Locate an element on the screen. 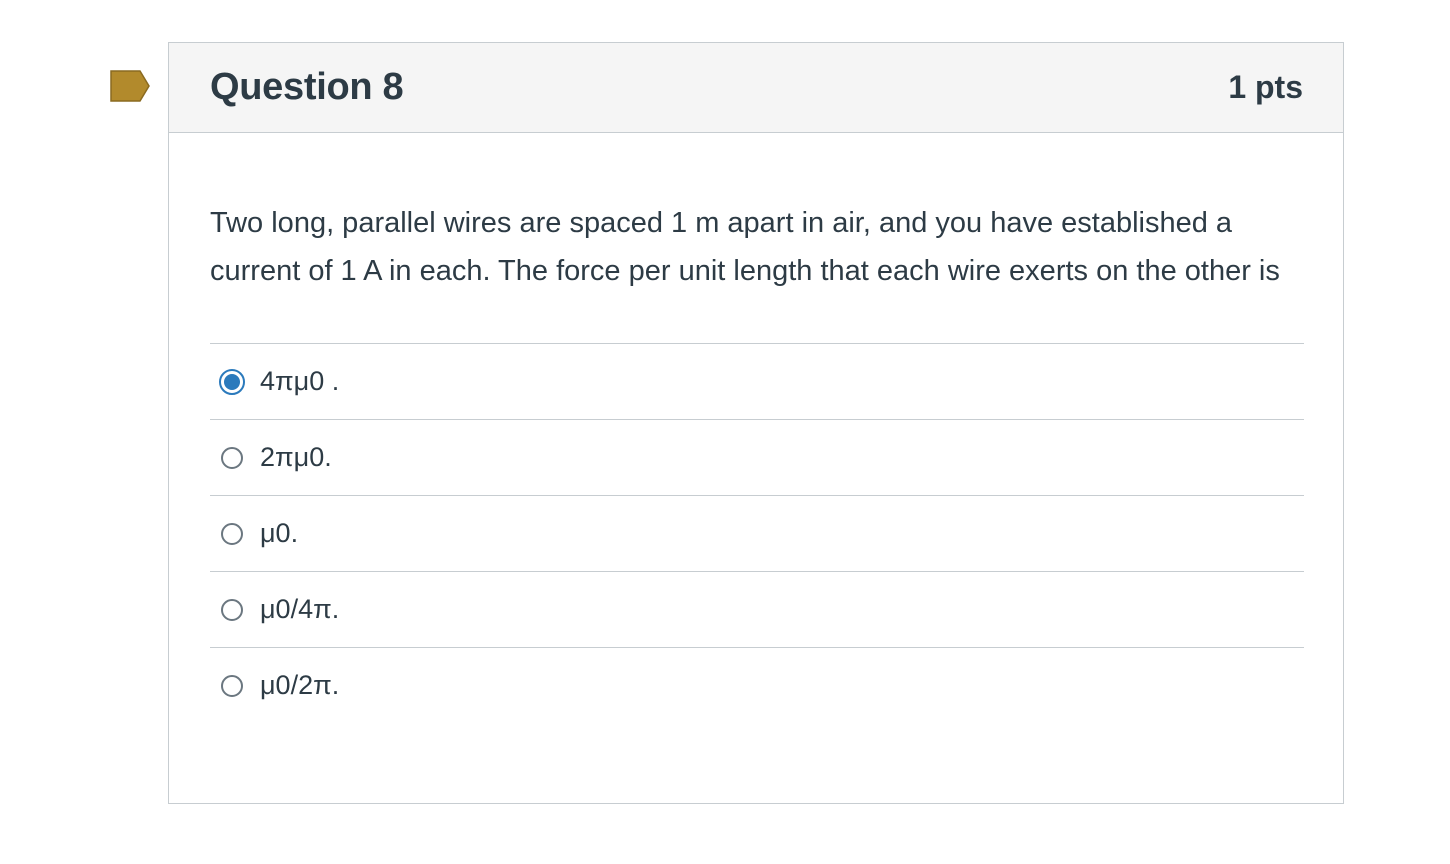 This screenshot has width=1450, height=864. radio-button-selected is located at coordinates (232, 381).